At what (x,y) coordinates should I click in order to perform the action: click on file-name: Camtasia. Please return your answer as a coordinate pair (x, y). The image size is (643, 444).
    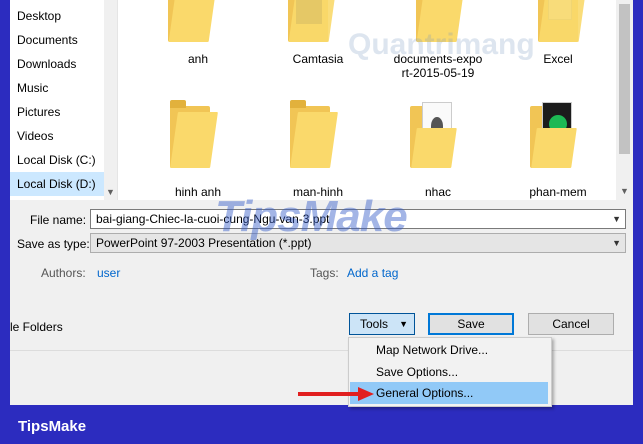
    Looking at the image, I should click on (318, 59).